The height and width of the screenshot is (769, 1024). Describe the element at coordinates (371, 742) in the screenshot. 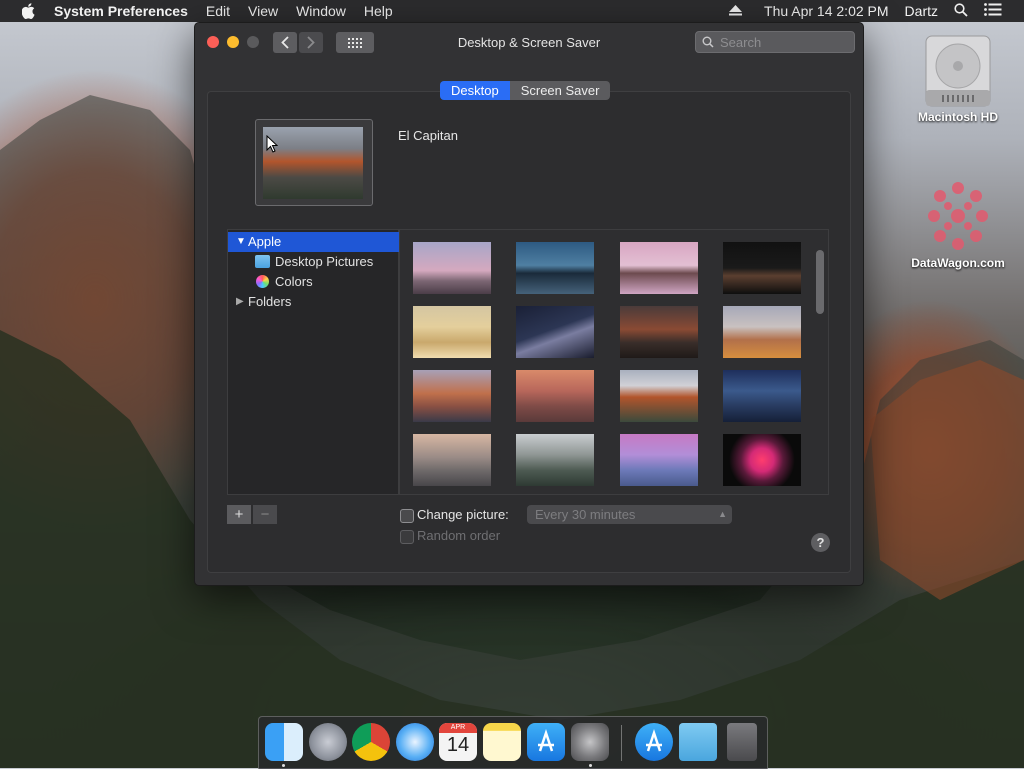

I see `chrome-icon` at that location.